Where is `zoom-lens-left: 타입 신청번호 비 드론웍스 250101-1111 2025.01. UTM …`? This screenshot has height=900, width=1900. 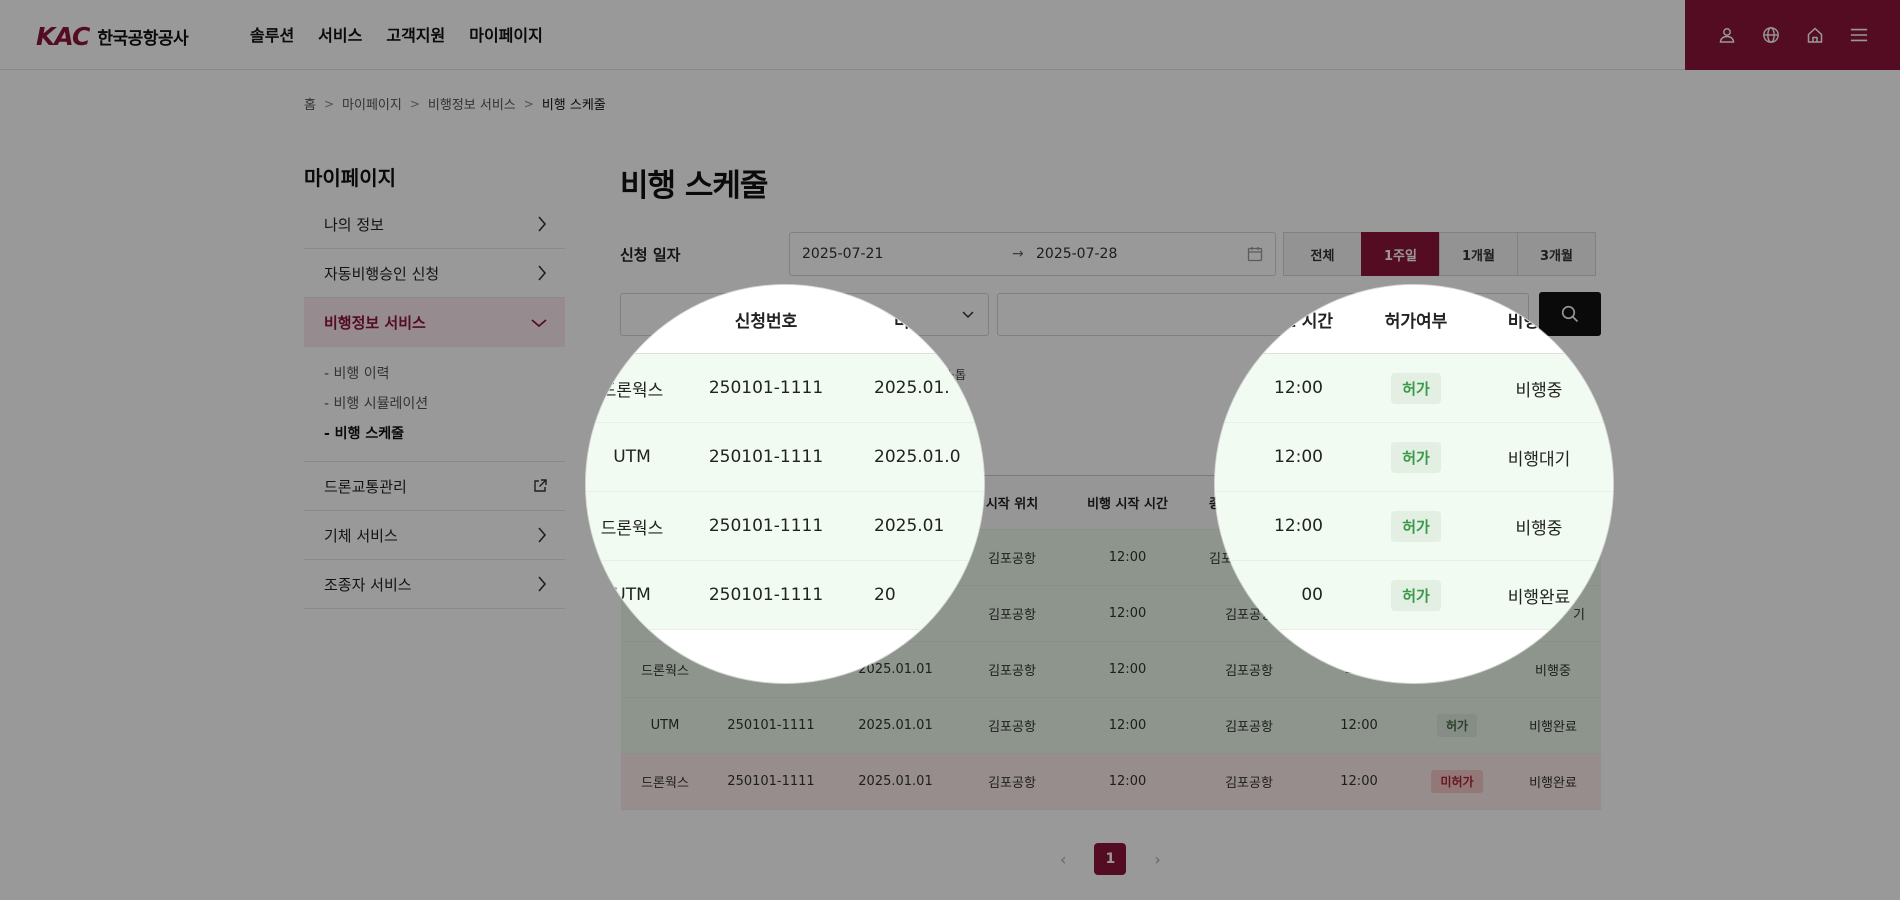 zoom-lens-left: 타입 신청번호 비 드론웍스 250101-1111 2025.01. UTM … is located at coordinates (785, 484).